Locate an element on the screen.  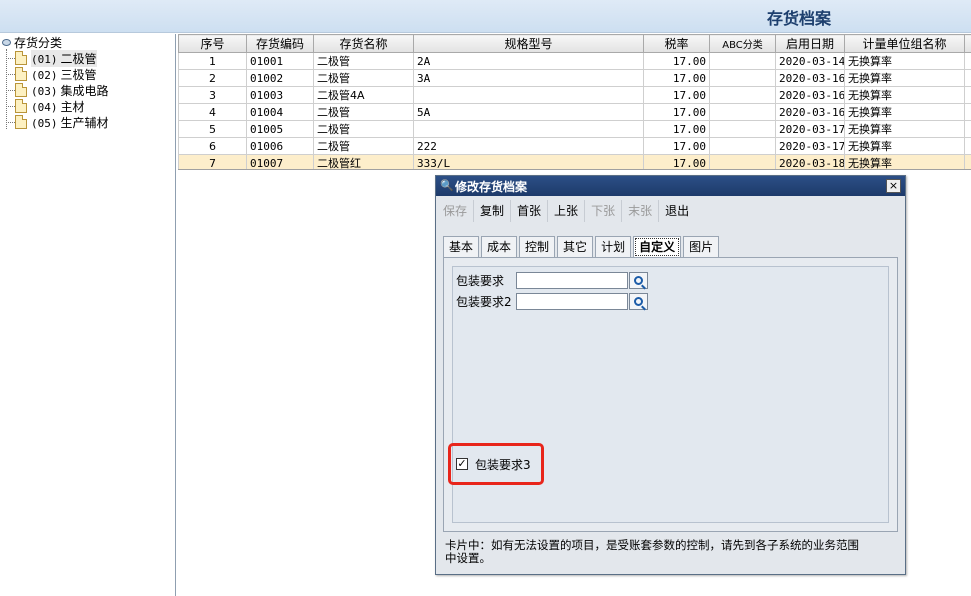
packaging-3-checkbox: ✓ is located at coordinates (462, 464).